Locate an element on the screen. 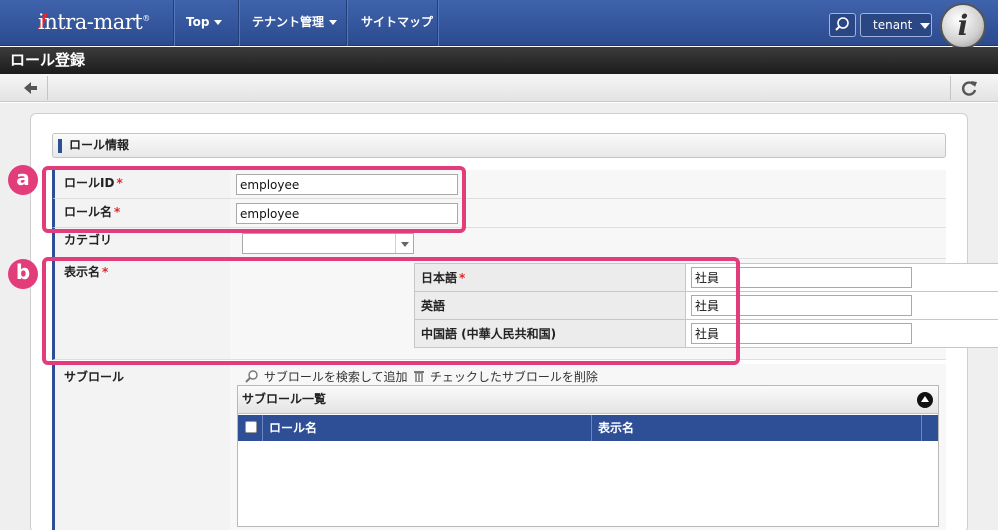 This screenshot has height=530, width=998. sub-role-label: サブロール is located at coordinates (141, 447).